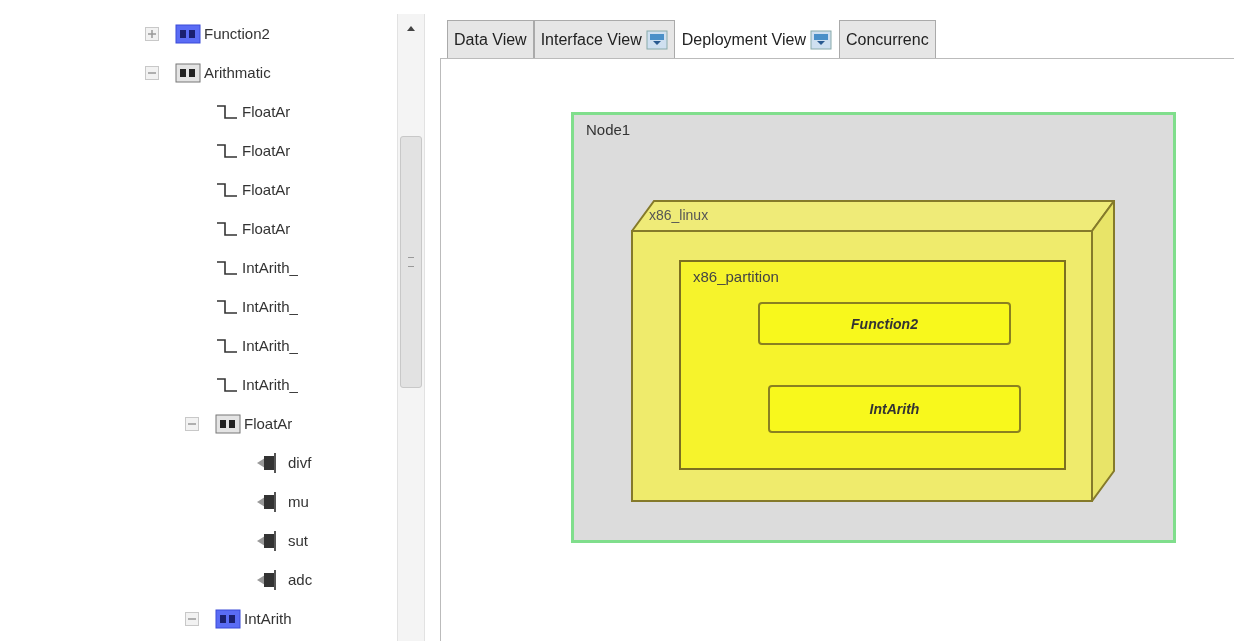 This screenshot has width=1234, height=641. I want to click on scroll-up-icon, so click(411, 28).